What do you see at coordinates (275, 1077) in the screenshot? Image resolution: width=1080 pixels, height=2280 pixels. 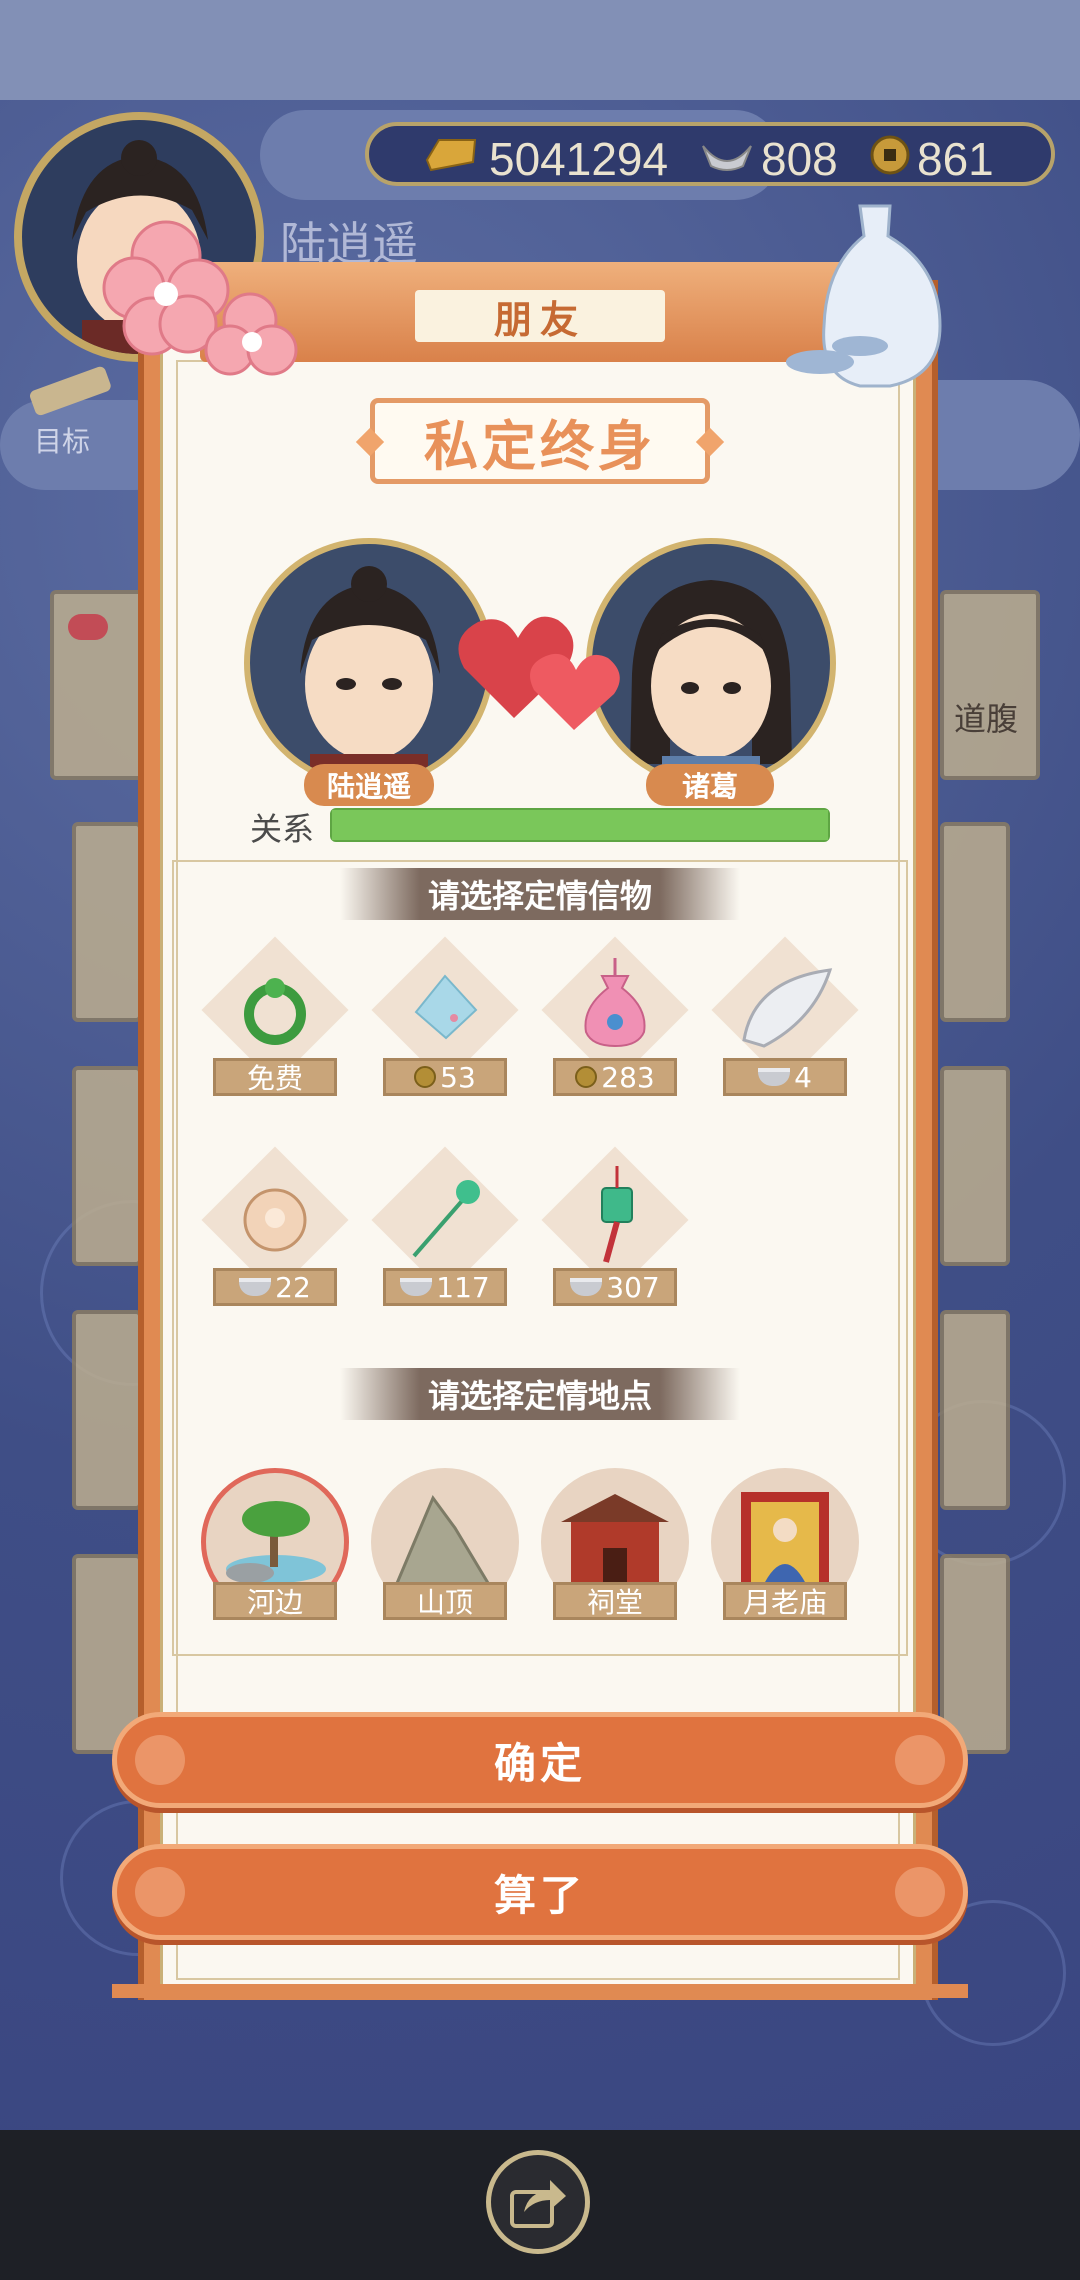 I see `gift-price: 免费` at bounding box center [275, 1077].